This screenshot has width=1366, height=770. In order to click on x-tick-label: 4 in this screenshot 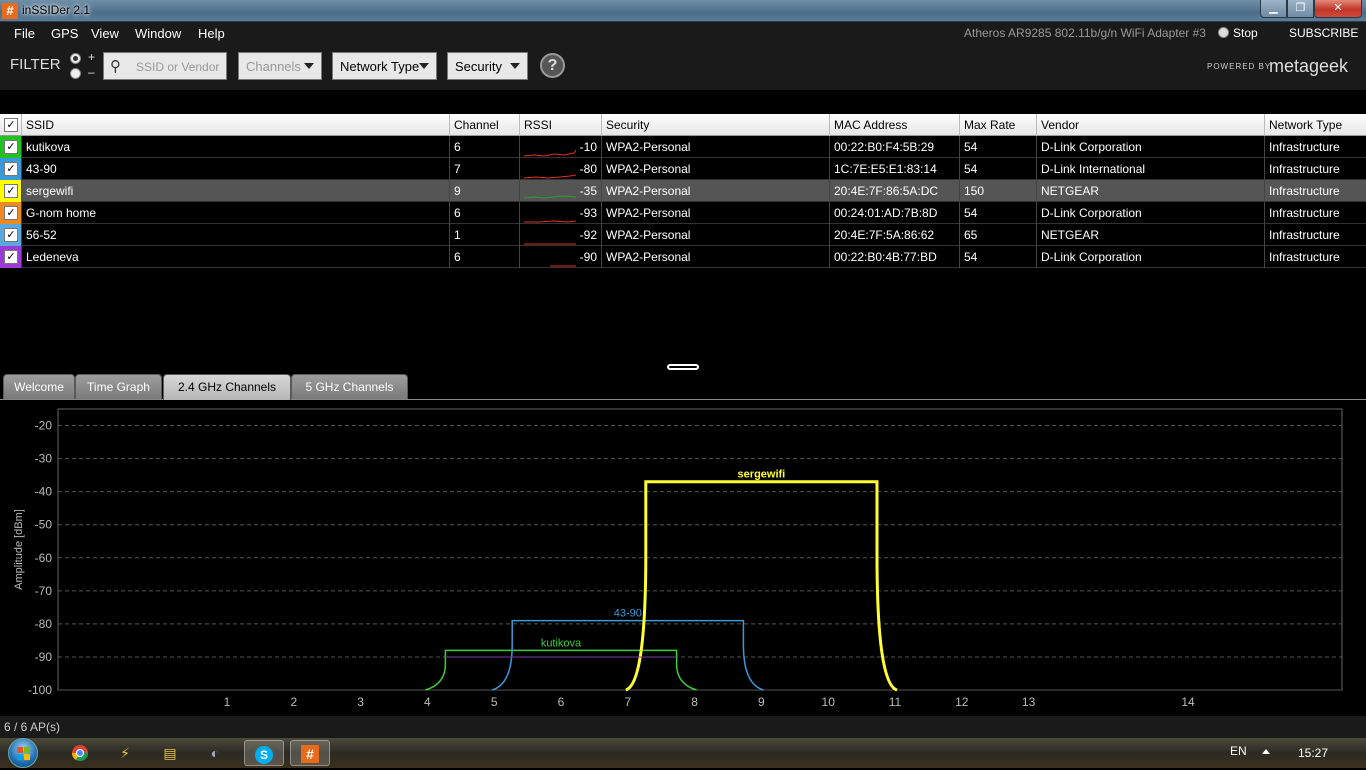, I will do `click(427, 702)`.